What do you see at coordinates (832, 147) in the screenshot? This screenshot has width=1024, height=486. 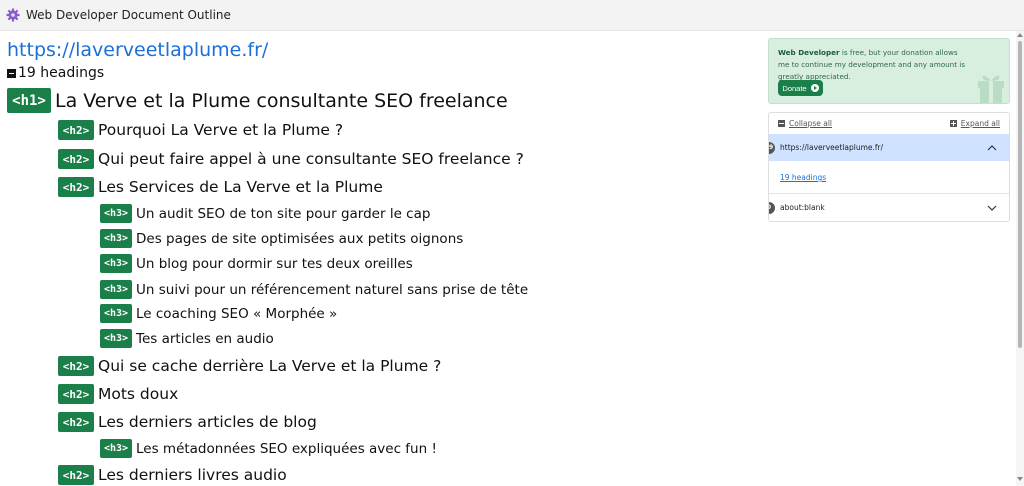 I see `page-url: https://laverveetlaplume.fr/` at bounding box center [832, 147].